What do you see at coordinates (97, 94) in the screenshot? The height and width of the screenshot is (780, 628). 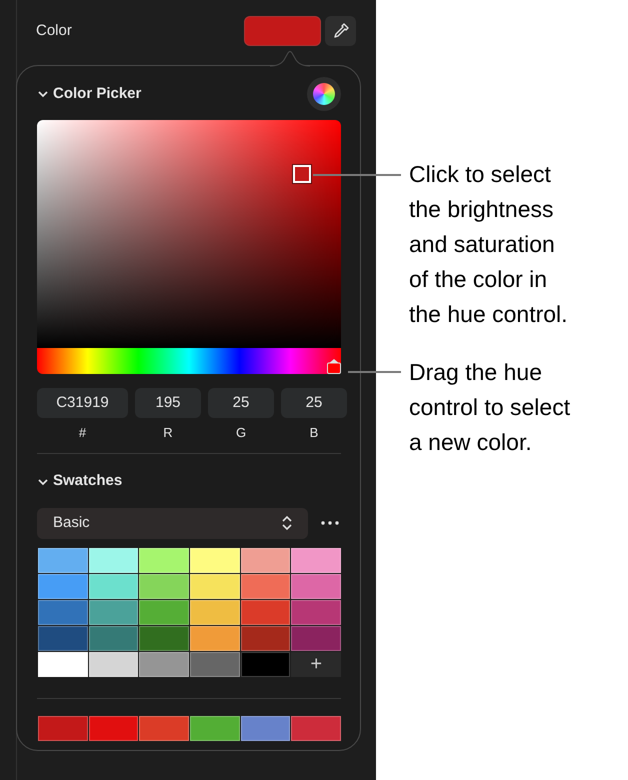 I see `section-title: Color Picker` at bounding box center [97, 94].